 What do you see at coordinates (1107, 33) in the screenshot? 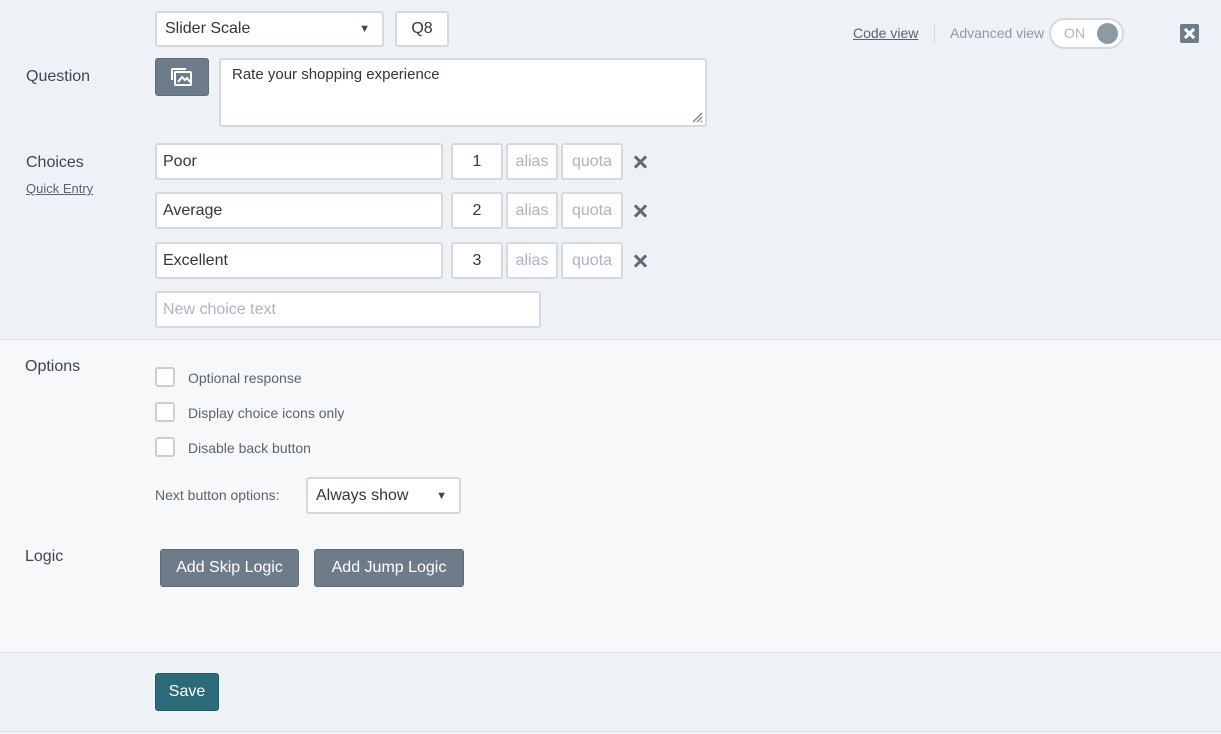
I see `toggle-knob` at bounding box center [1107, 33].